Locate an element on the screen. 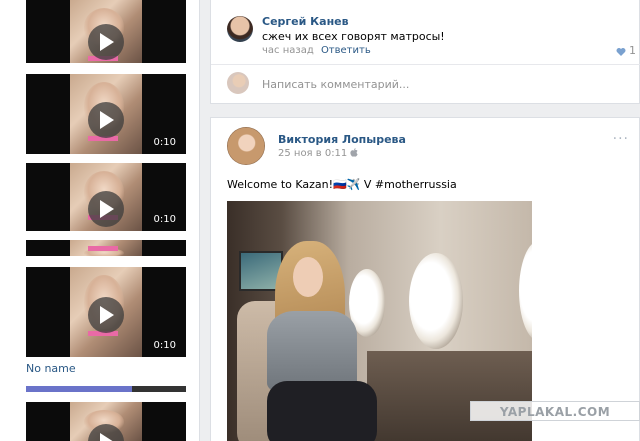 This screenshot has height=441, width=640. post-text: Welcome to Kazan!🇷🇺✈️ V #motherrussia is located at coordinates (342, 184).